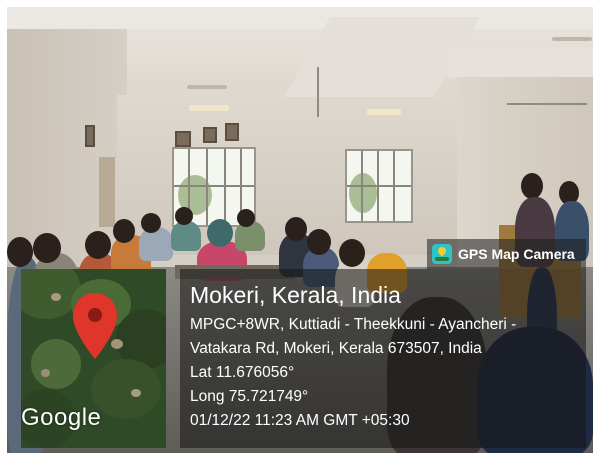 Image resolution: width=600 pixels, height=459 pixels. What do you see at coordinates (295, 295) in the screenshot?
I see `location-title: Mokeri, Kerala, India` at bounding box center [295, 295].